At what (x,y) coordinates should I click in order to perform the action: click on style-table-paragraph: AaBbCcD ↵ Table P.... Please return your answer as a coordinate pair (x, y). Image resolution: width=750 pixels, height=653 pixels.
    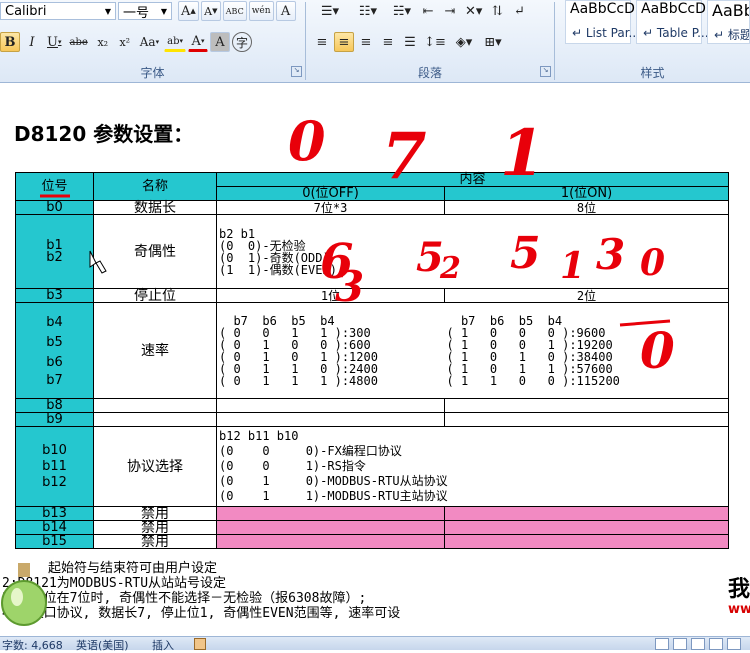
    Looking at the image, I should click on (672, 22).